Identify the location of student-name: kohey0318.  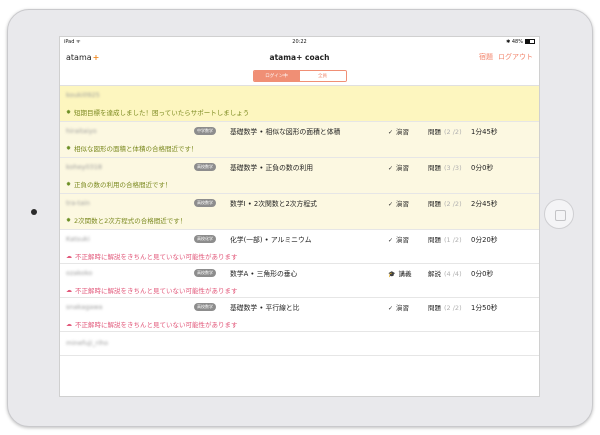
(84, 167).